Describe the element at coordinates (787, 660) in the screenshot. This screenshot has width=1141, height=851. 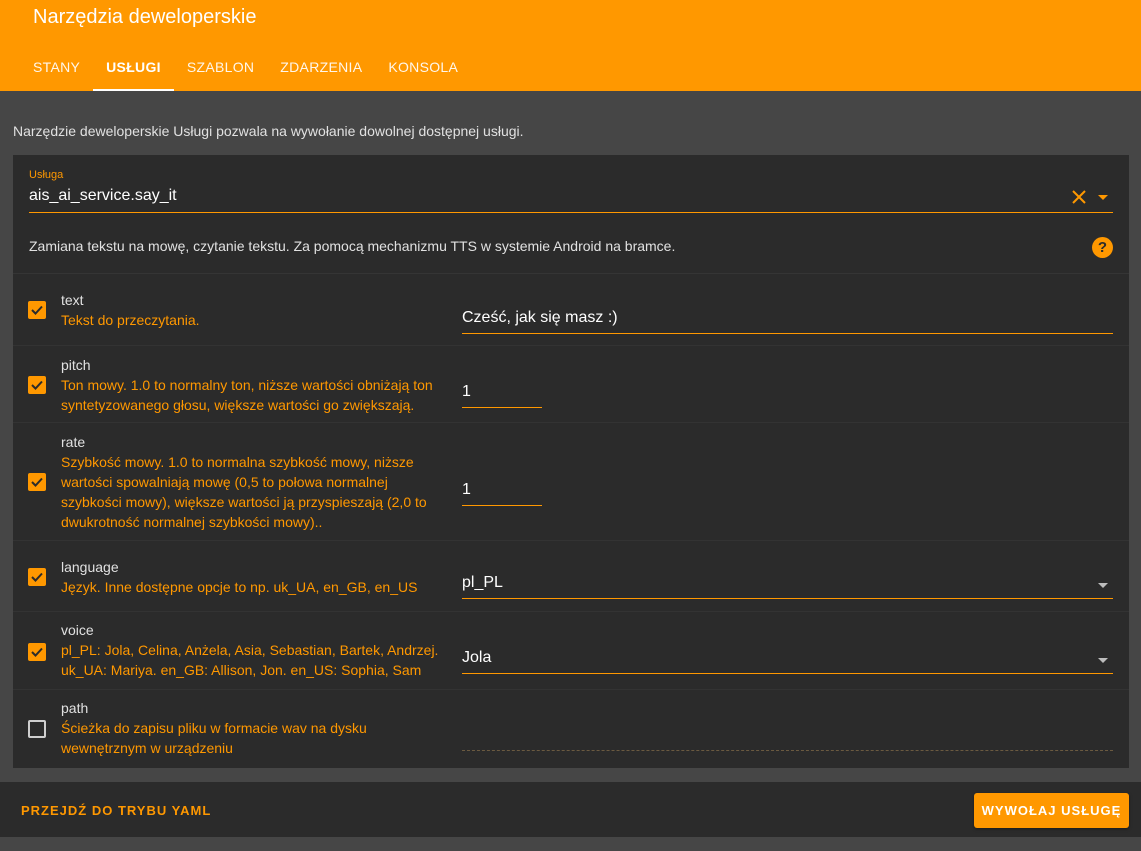
I see `voice-select: Jola` at that location.